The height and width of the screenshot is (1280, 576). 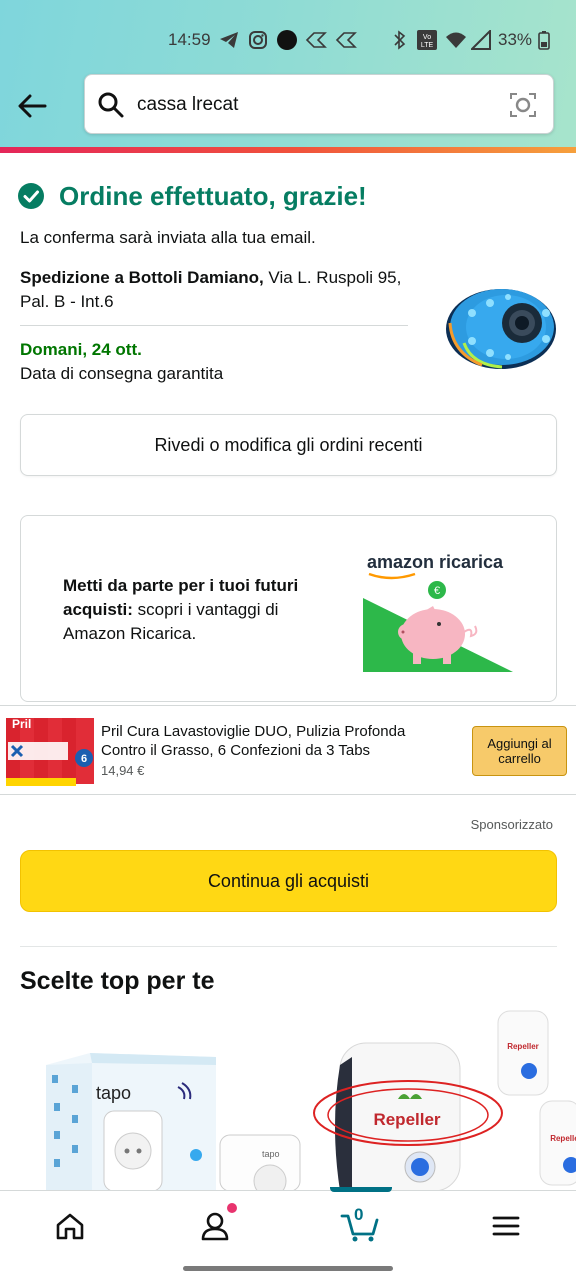 I want to click on nav-account, so click(x=215, y=1226).